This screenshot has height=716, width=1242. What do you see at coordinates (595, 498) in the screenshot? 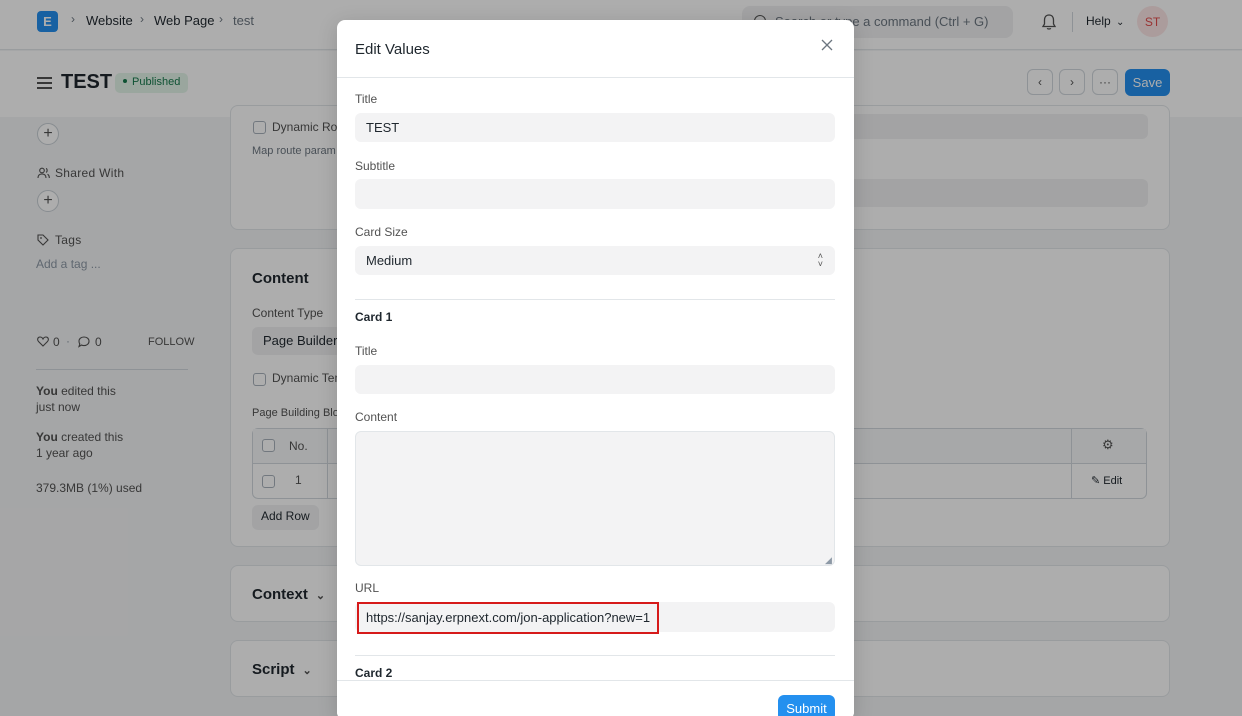
I see `card-1-content-textarea` at bounding box center [595, 498].